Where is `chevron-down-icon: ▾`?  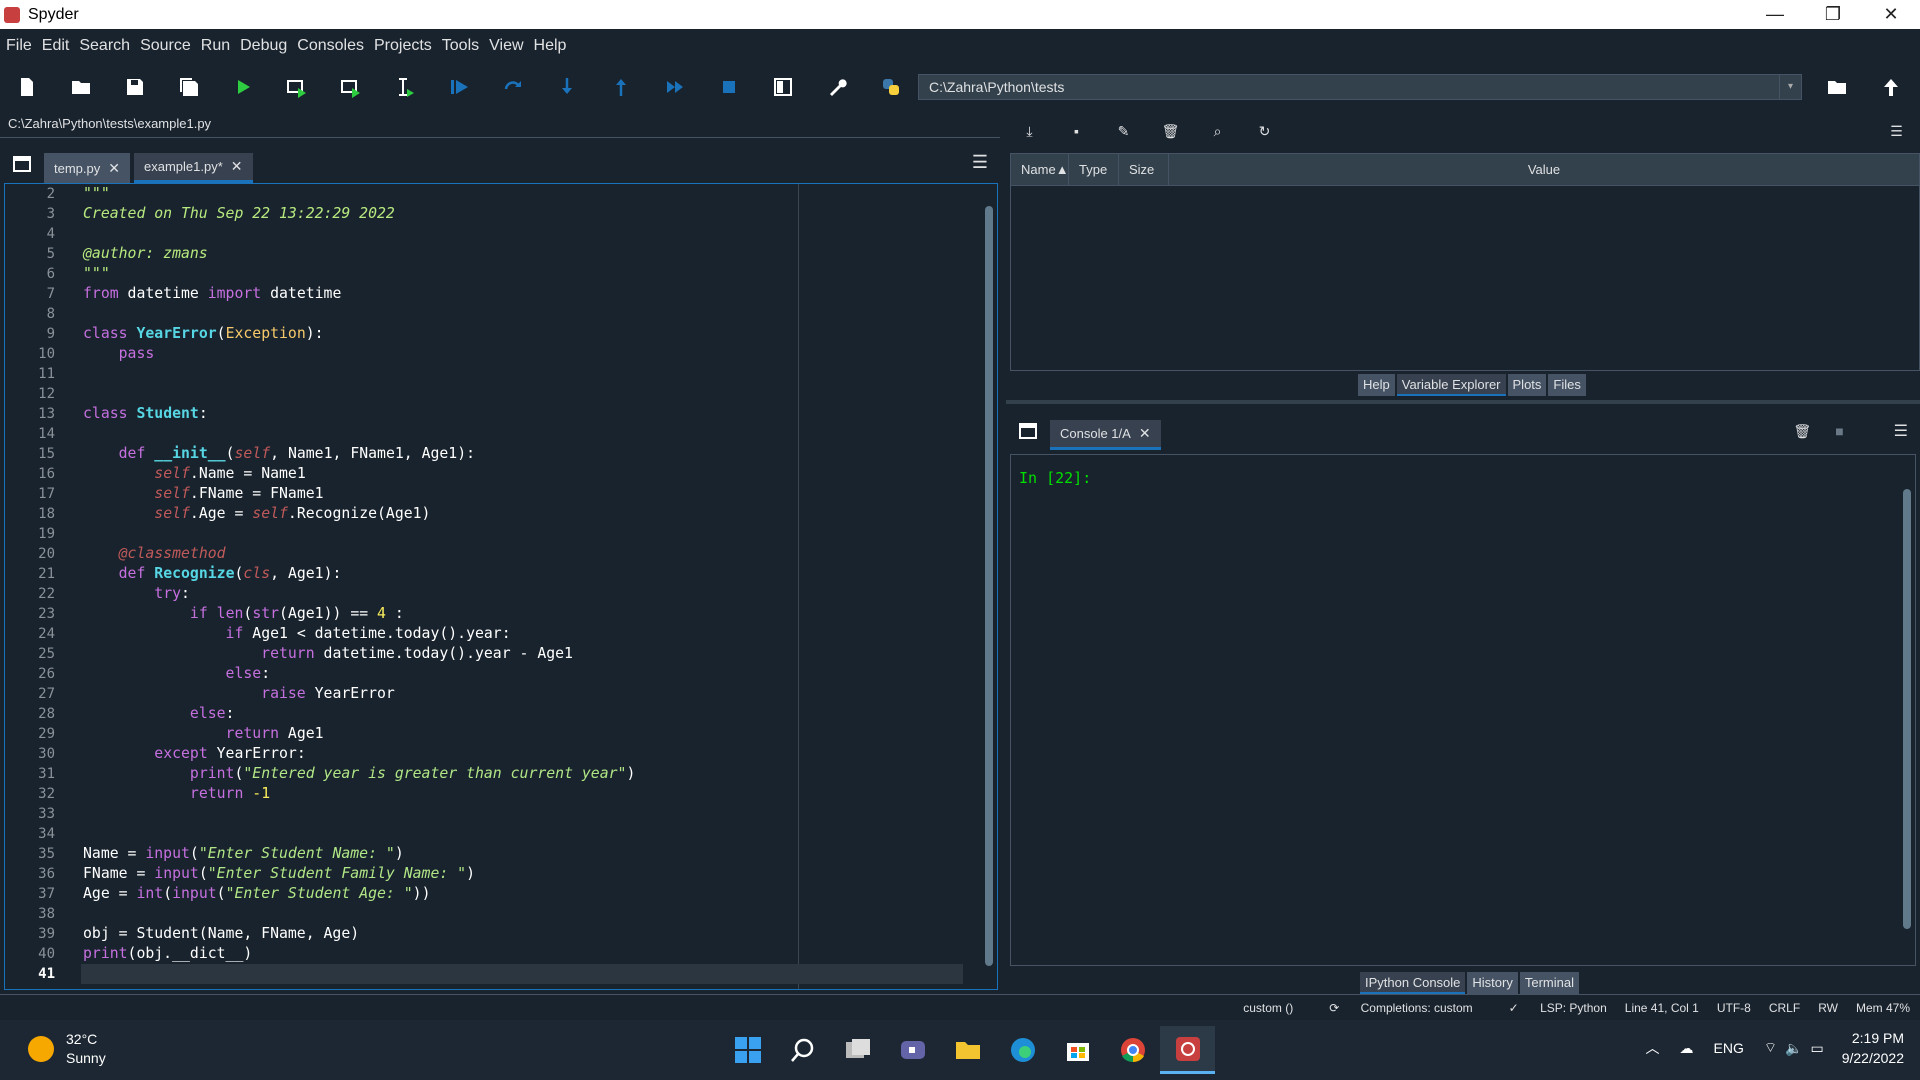 chevron-down-icon: ▾ is located at coordinates (1790, 87).